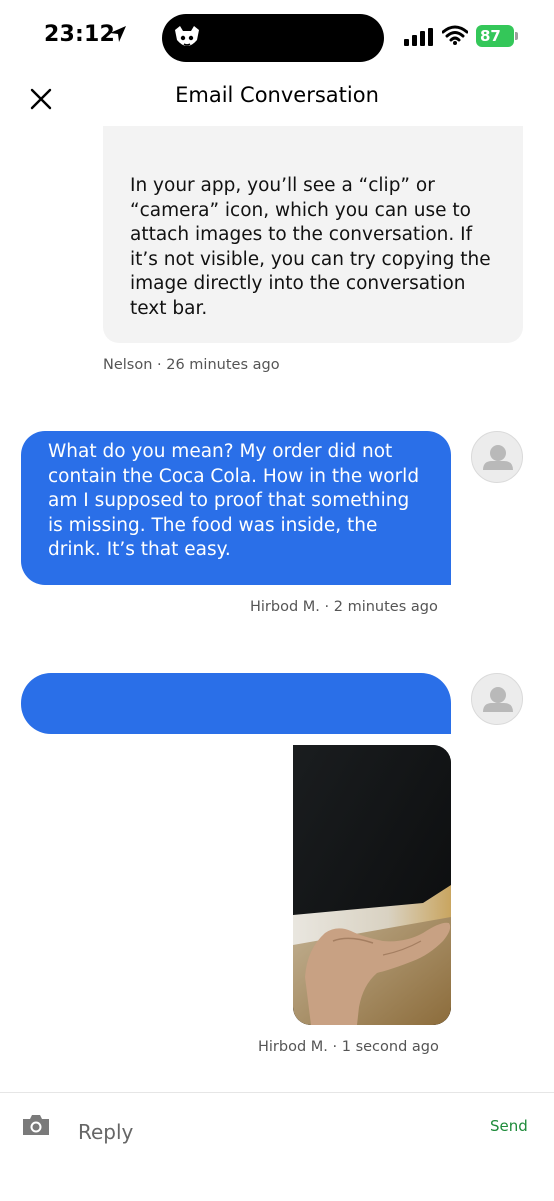 The image size is (554, 1201). What do you see at coordinates (509, 1126) in the screenshot?
I see `send-button: Send` at bounding box center [509, 1126].